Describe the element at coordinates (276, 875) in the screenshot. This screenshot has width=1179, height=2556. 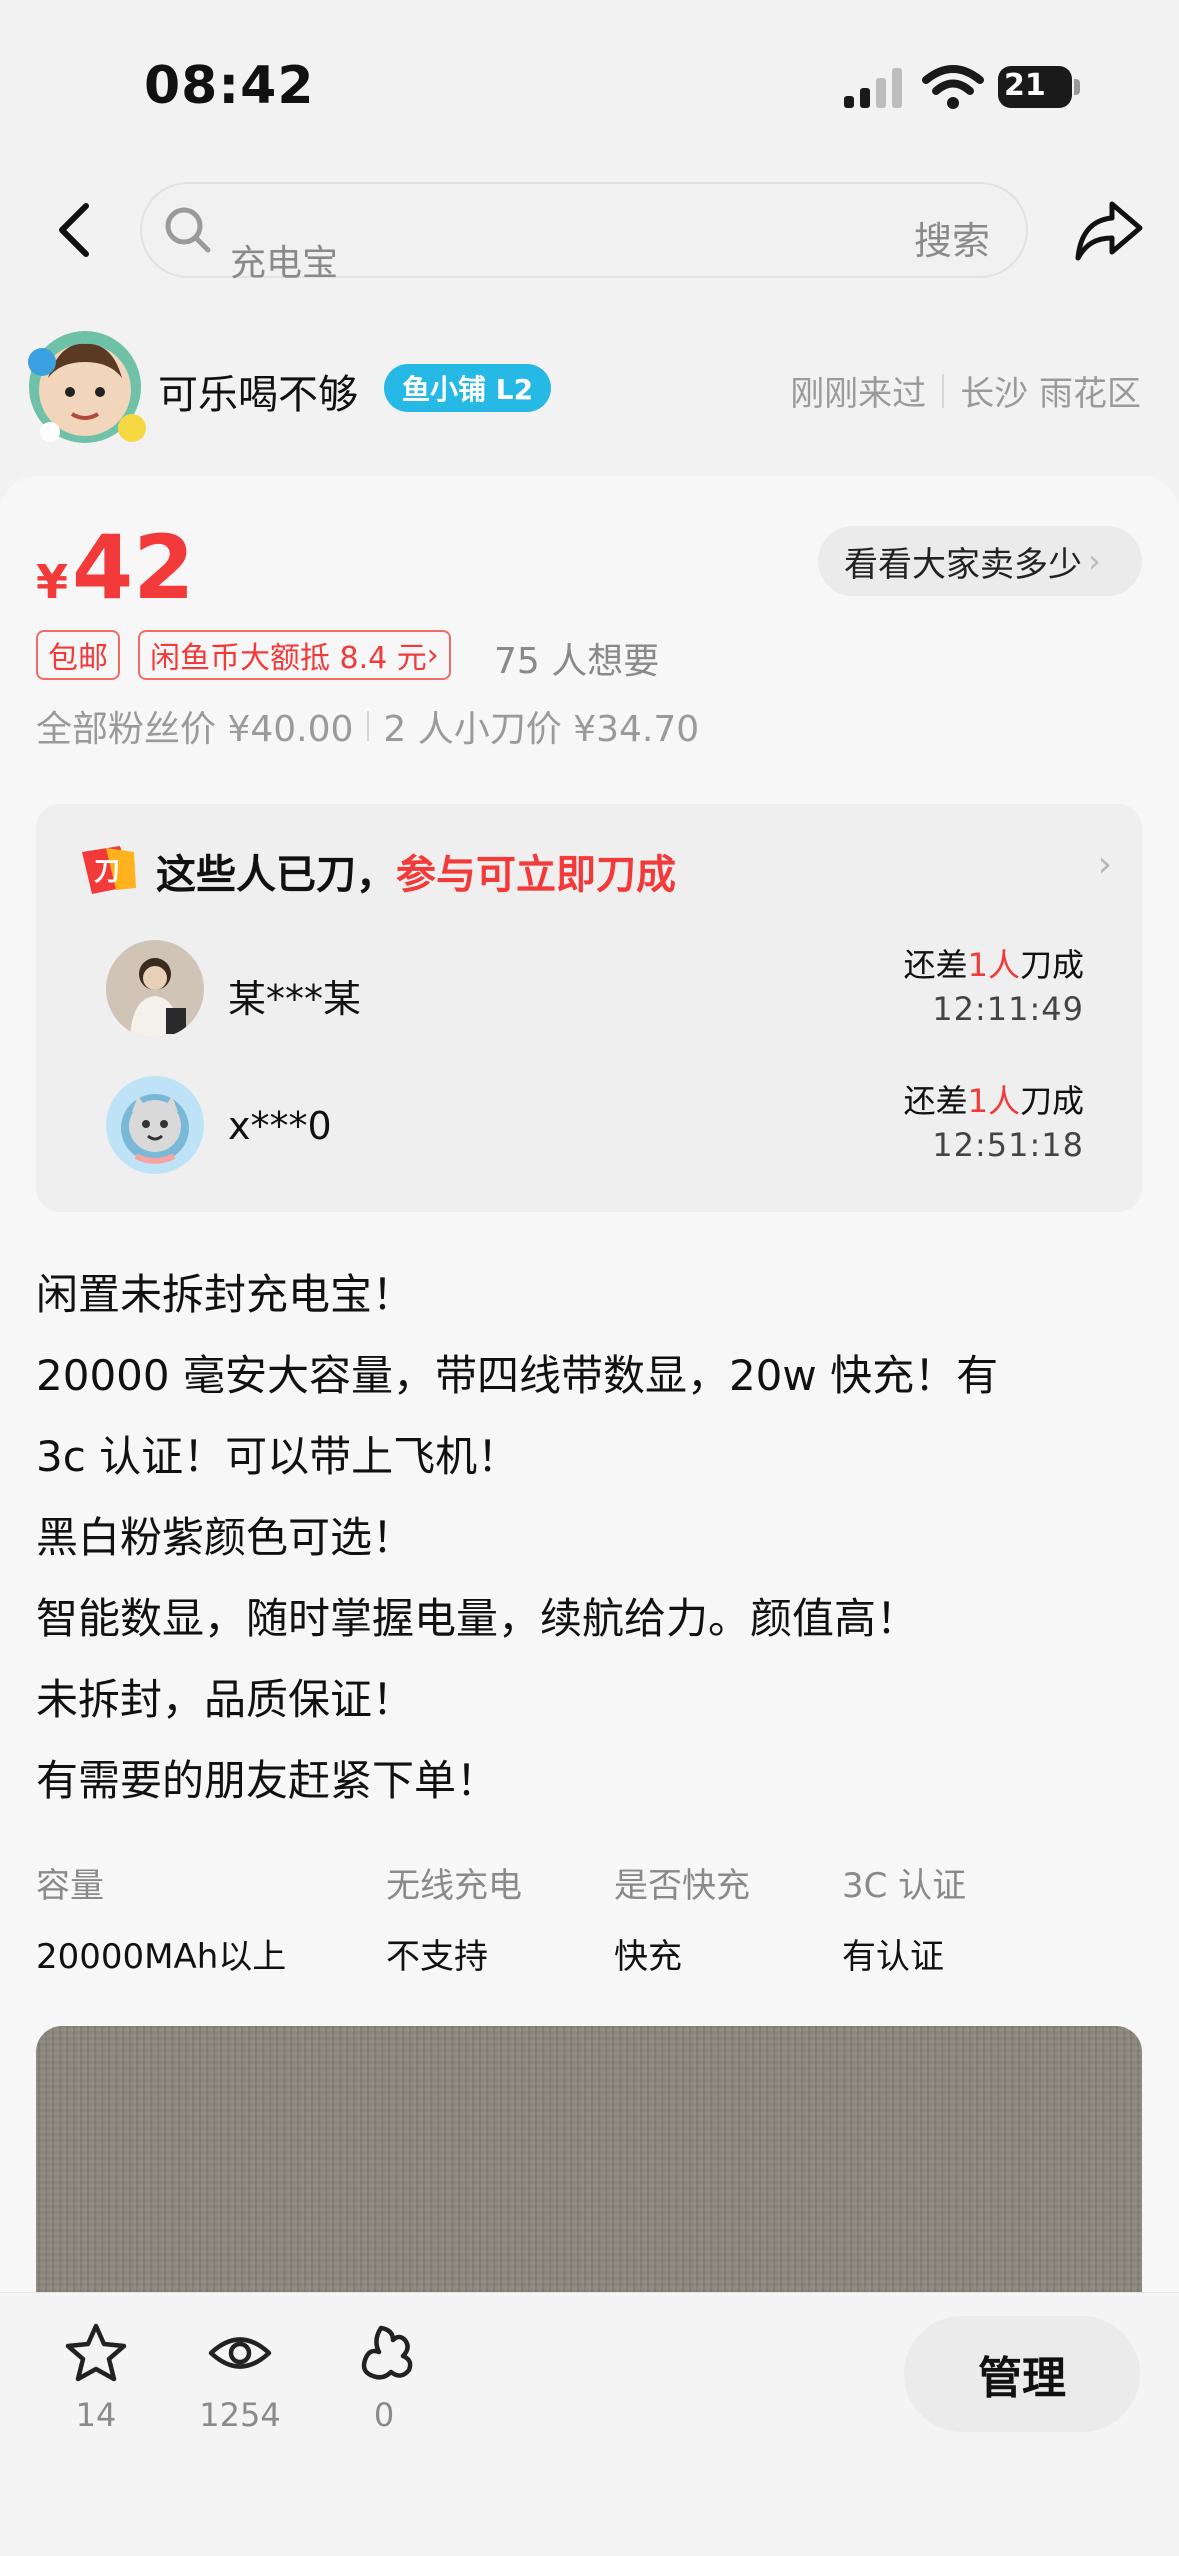
I see `bargain-title-prefix: 这些人已刀，` at that location.